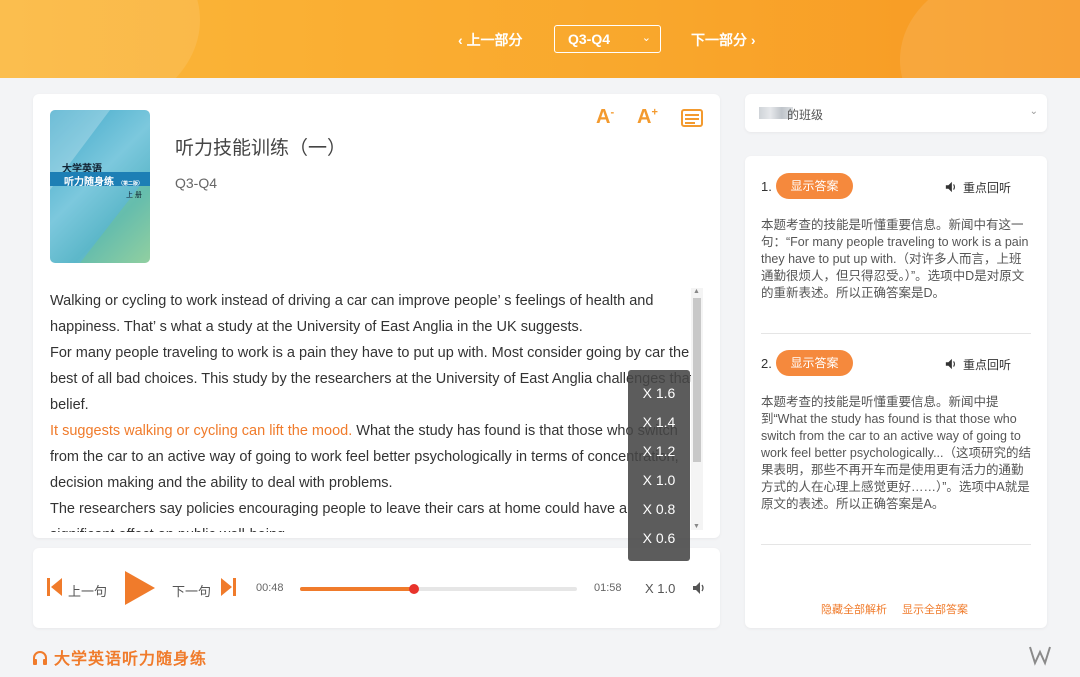  Describe the element at coordinates (659, 393) in the screenshot. I see `speed-option: X 1.6` at that location.